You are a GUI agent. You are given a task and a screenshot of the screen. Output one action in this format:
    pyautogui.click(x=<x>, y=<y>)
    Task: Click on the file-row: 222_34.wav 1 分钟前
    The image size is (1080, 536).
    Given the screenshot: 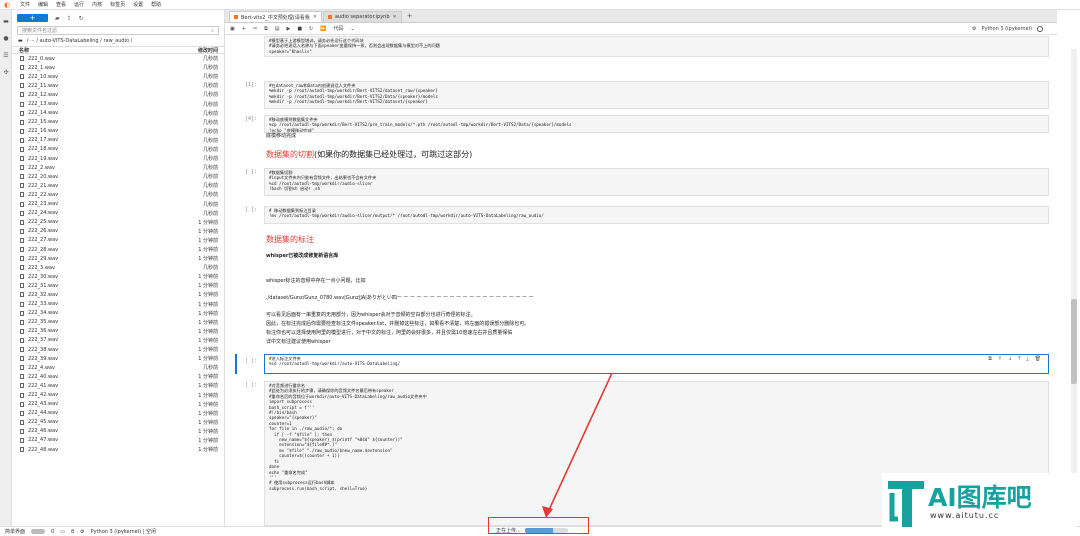 What is the action you would take?
    pyautogui.click(x=118, y=313)
    